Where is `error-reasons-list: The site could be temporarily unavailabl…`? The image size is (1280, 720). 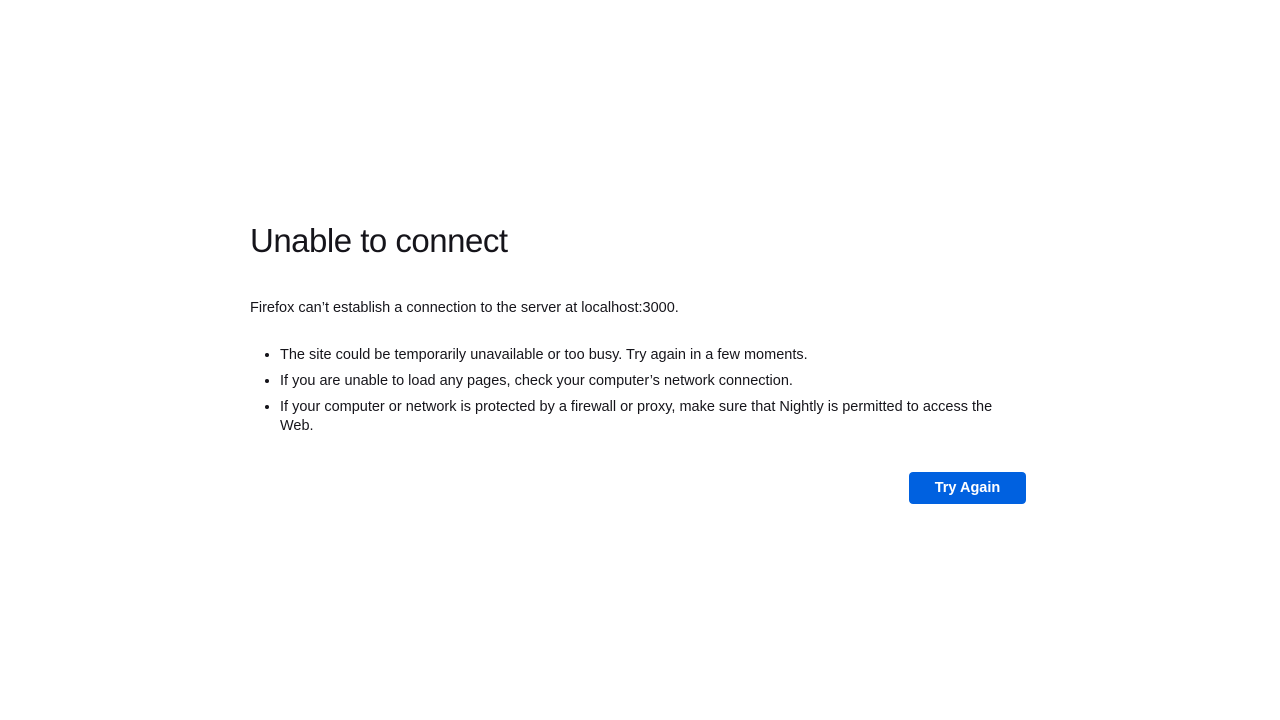
error-reasons-list: The site could be temporarily unavailabl… is located at coordinates (638, 391).